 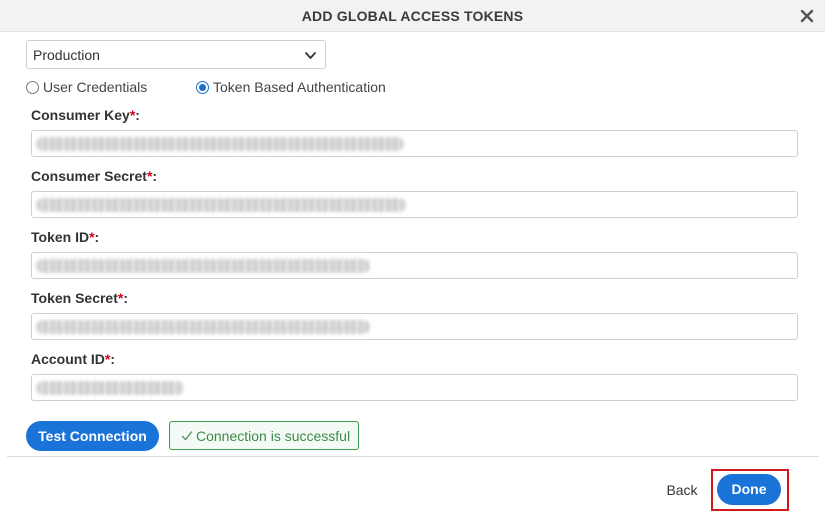 What do you see at coordinates (85, 115) in the screenshot?
I see `consumer-key-label: Consumer Key*:` at bounding box center [85, 115].